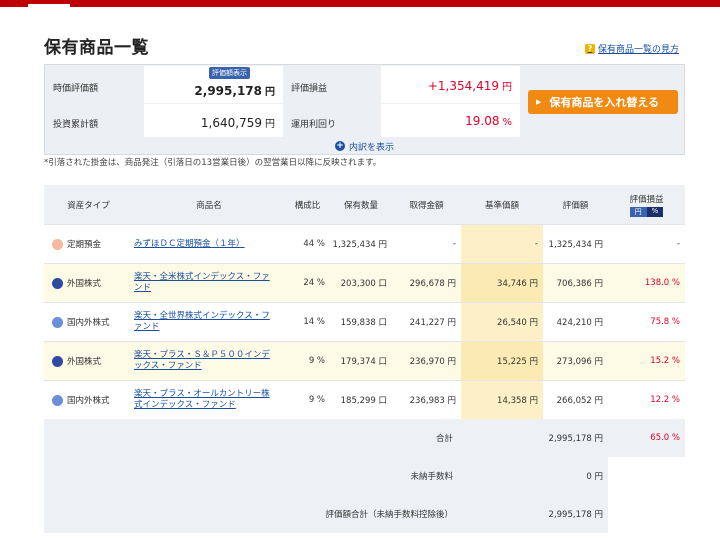 The image size is (720, 541). I want to click on market-value-box: 評価額表示 2,995,178 円, so click(213, 84).